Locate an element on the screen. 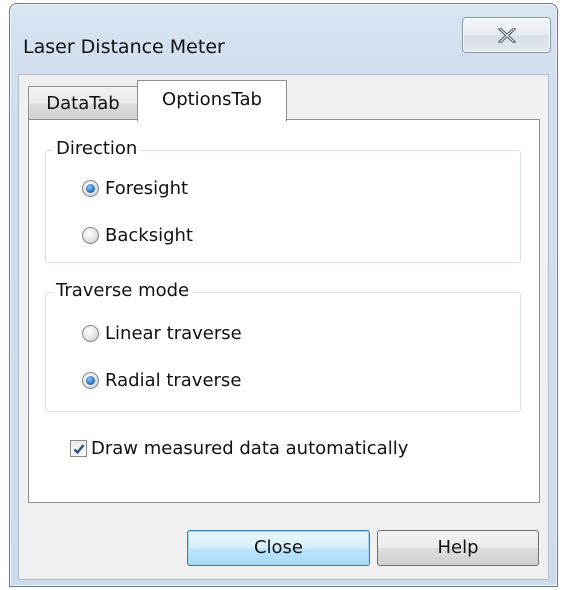 Image resolution: width=562 pixels, height=590 pixels. draw-automatically-option: Draw measured data automatically is located at coordinates (239, 448).